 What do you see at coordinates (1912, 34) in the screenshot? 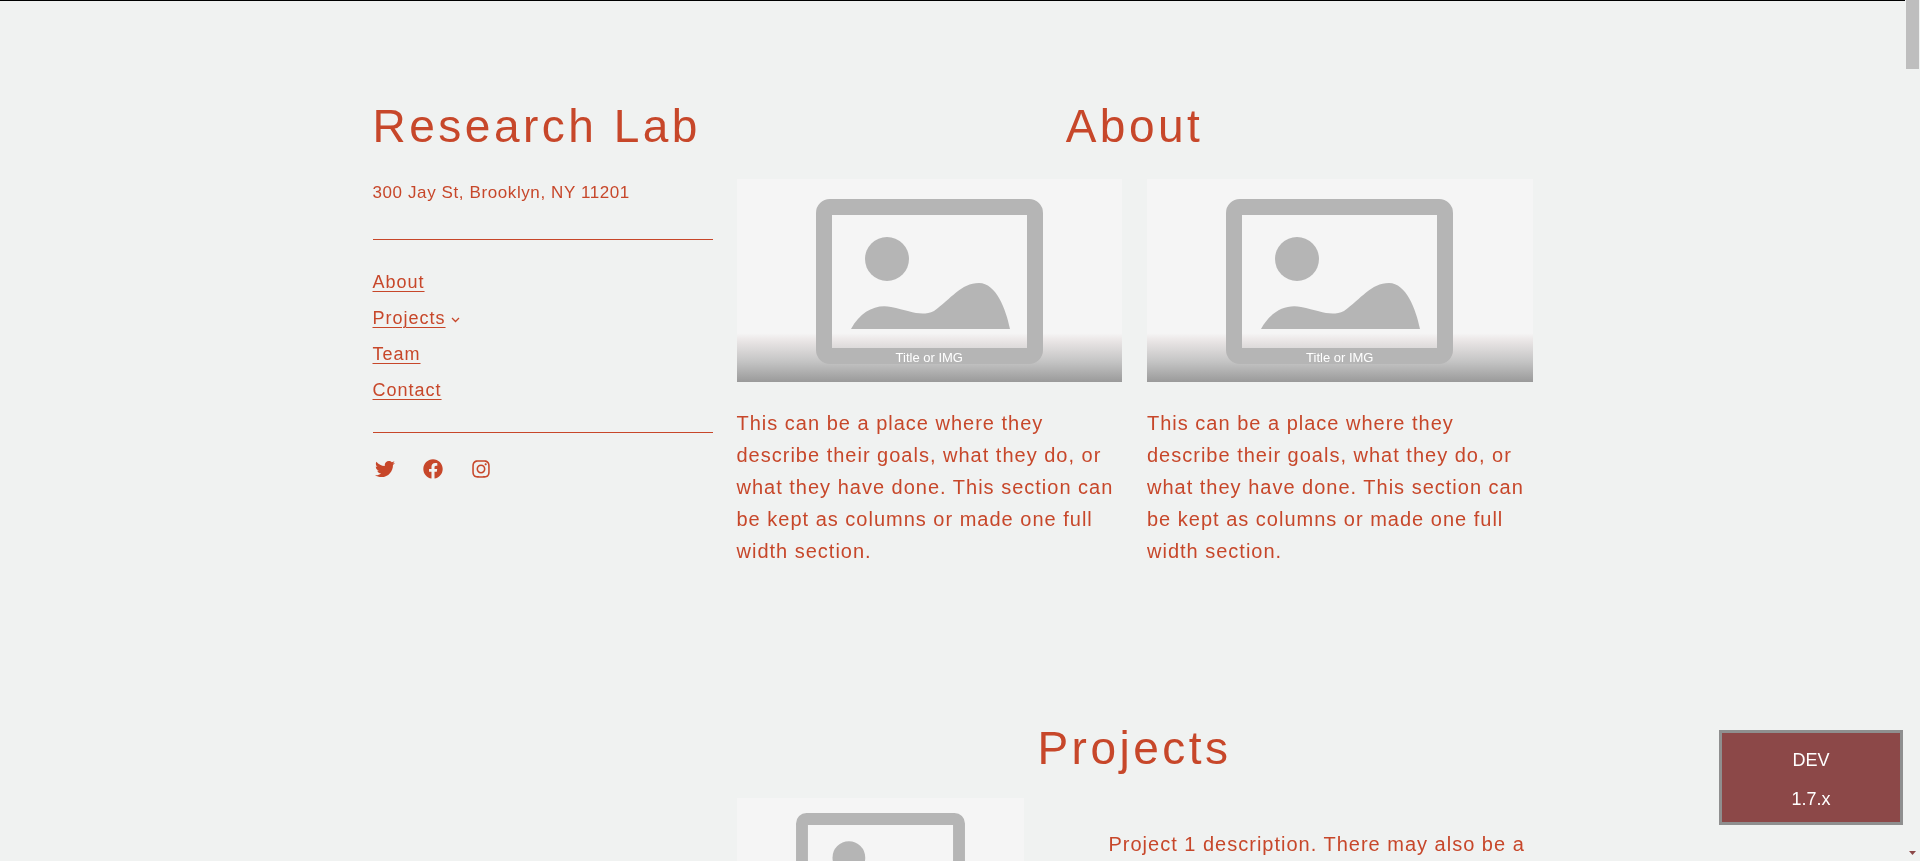
I see `scrollbar-thumb` at bounding box center [1912, 34].